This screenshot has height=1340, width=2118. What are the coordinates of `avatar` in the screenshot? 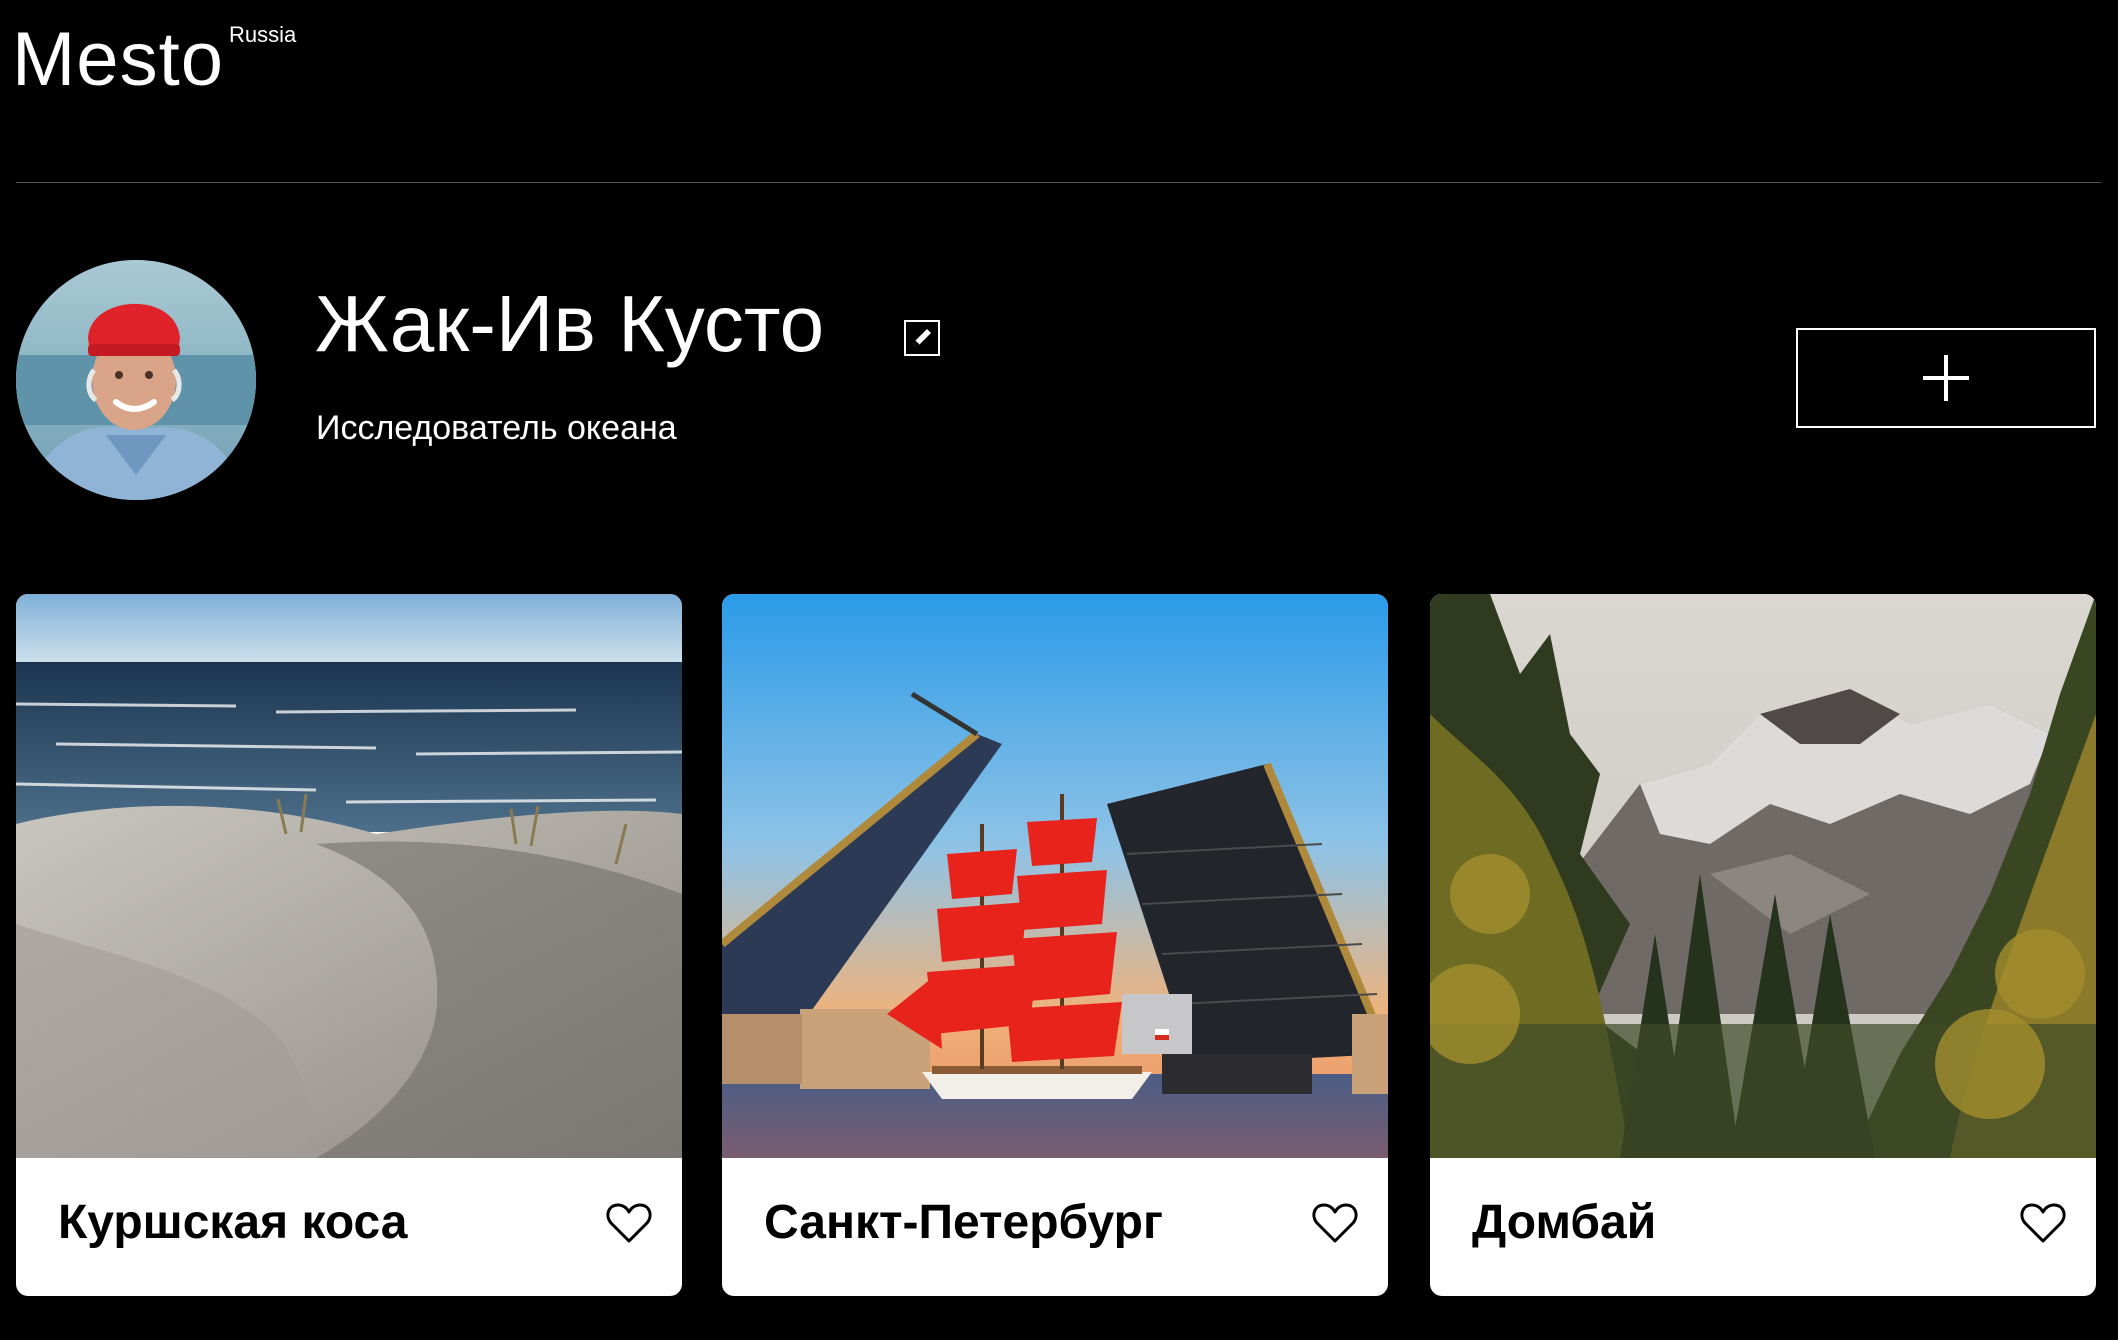 It's located at (136, 380).